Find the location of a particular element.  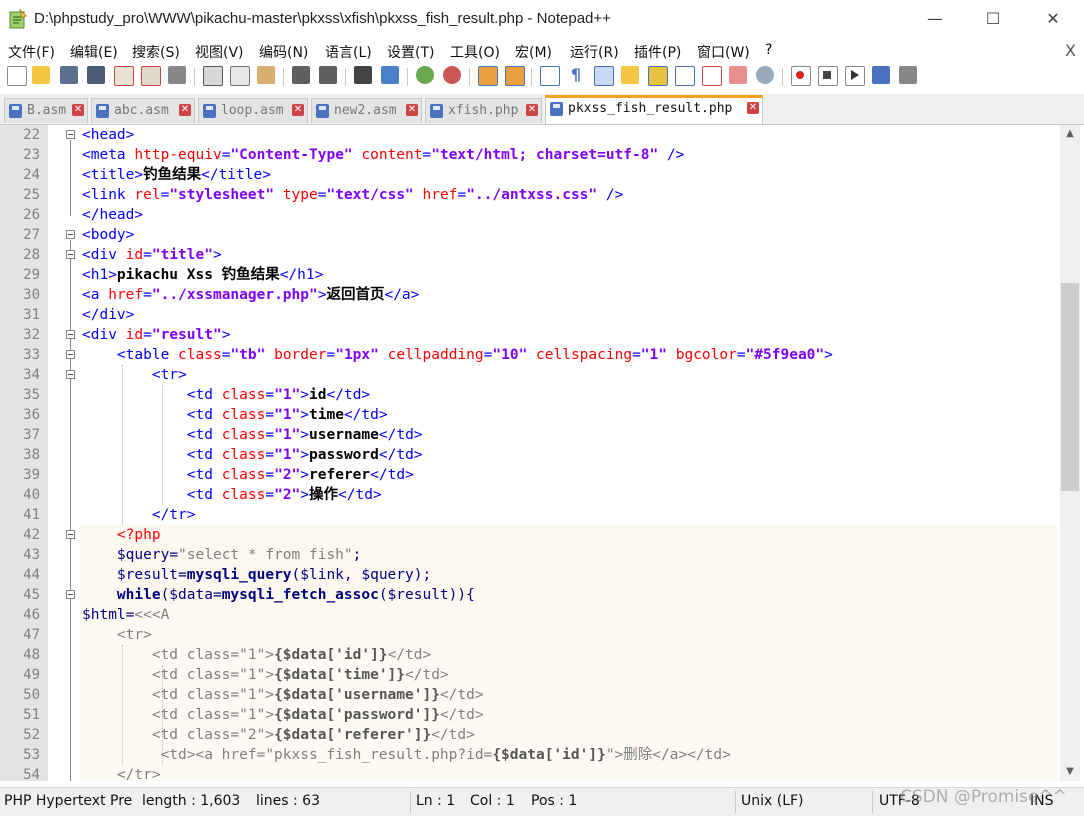

code-text: <td class="1">password</td> is located at coordinates (304, 455).